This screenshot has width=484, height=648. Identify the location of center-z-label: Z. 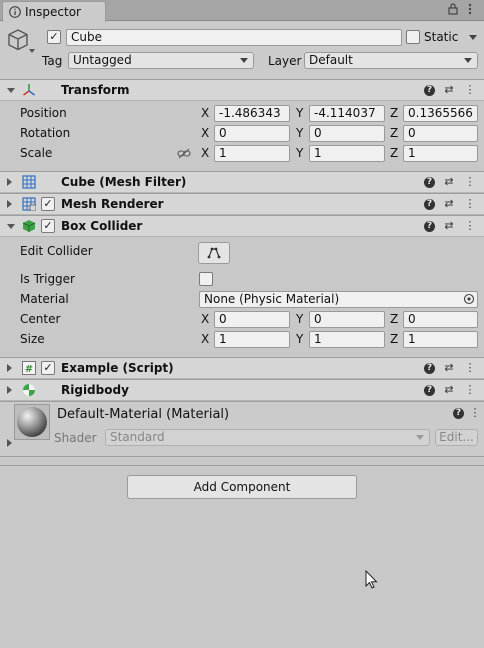
(394, 319).